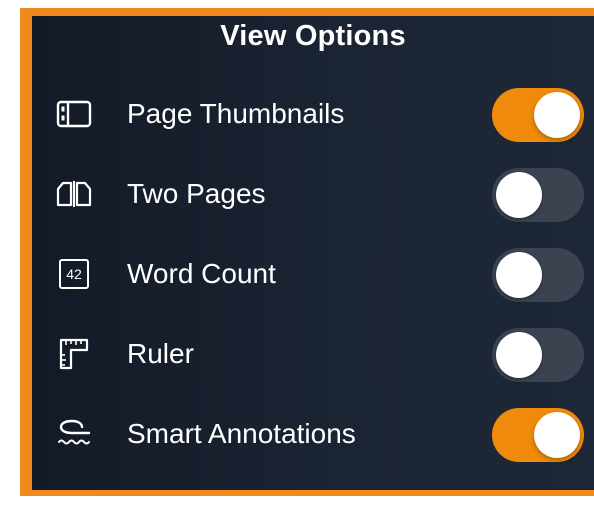  I want to click on option-label: Smart Annotations, so click(241, 433).